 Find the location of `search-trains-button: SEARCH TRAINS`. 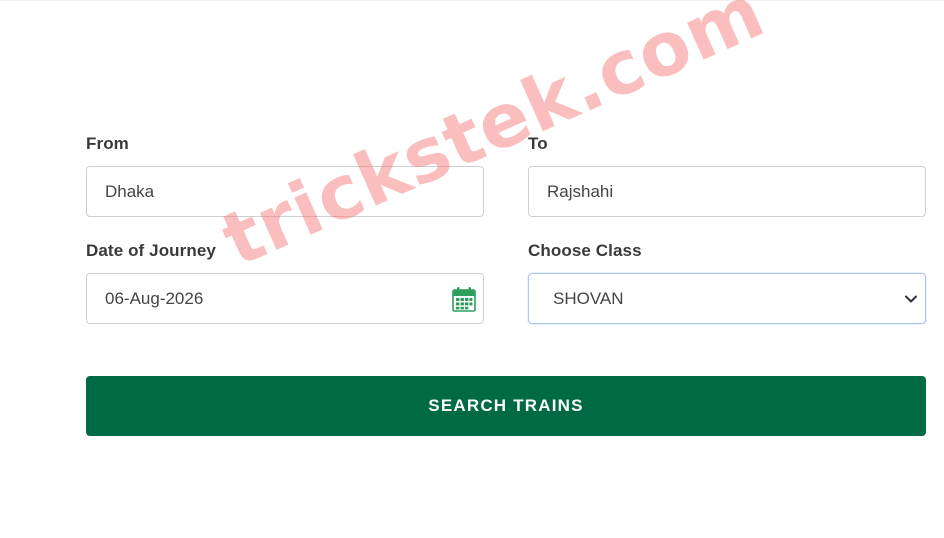

search-trains-button: SEARCH TRAINS is located at coordinates (506, 406).